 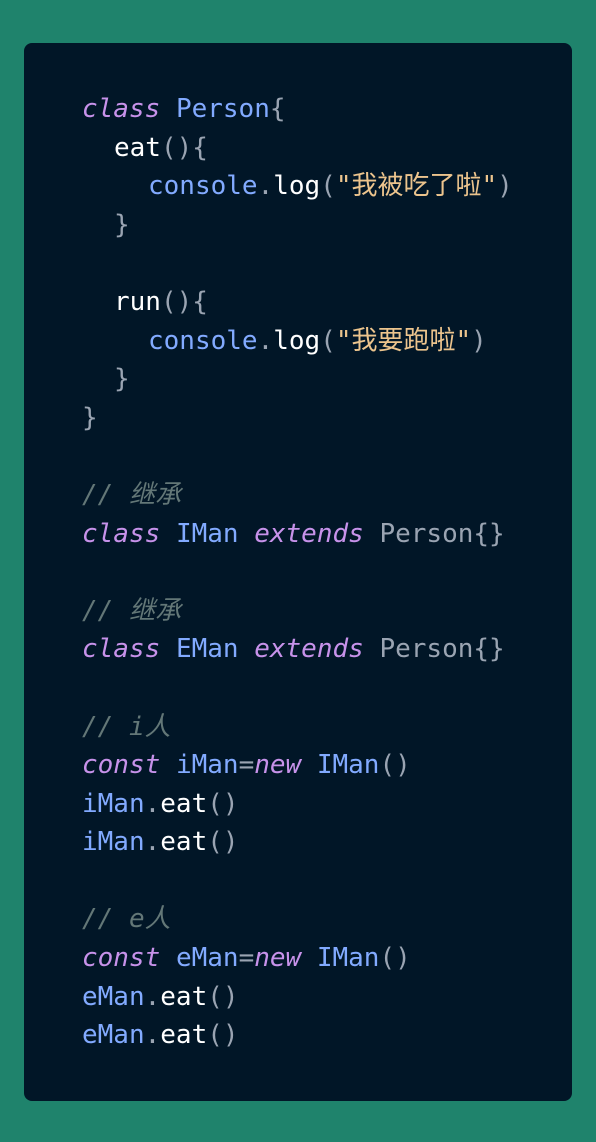 I want to click on string-literal: "我要跑啦", so click(x=403, y=340).